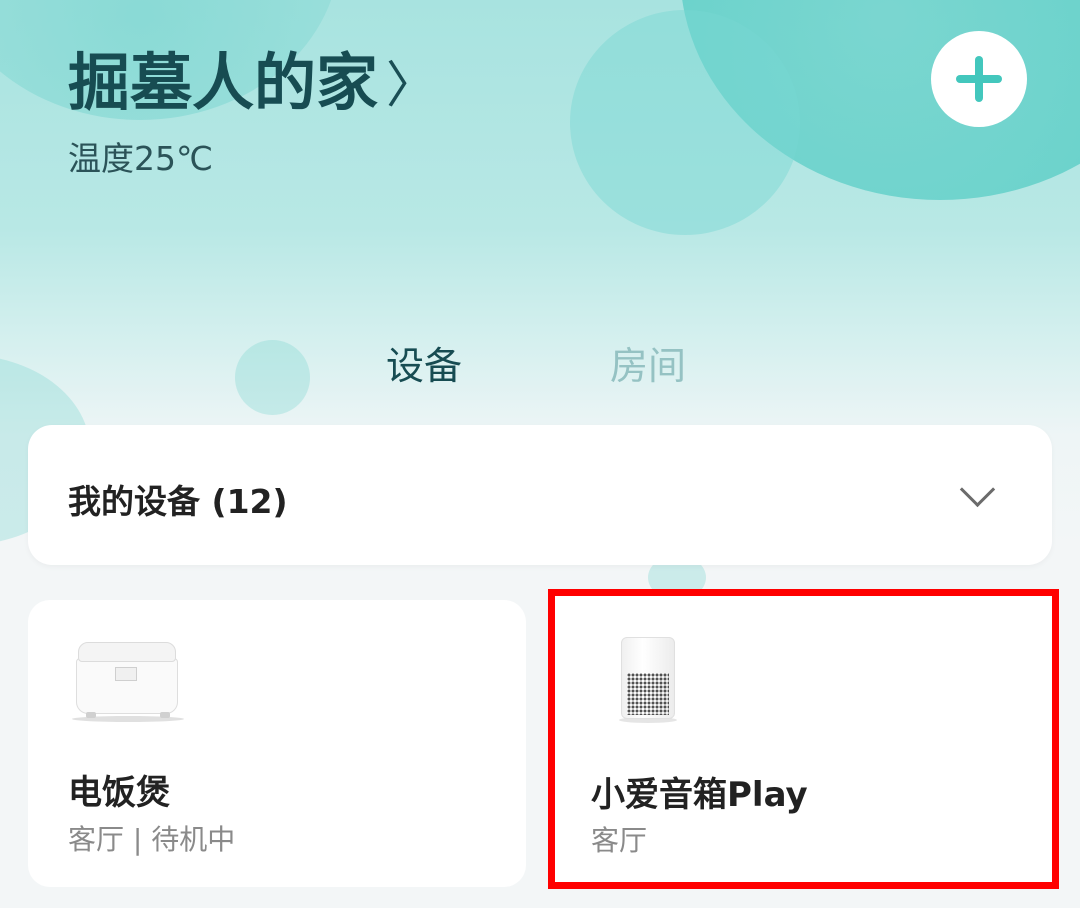 This screenshot has height=908, width=1080. What do you see at coordinates (119, 793) in the screenshot?
I see `device-name: 电饭煲` at bounding box center [119, 793].